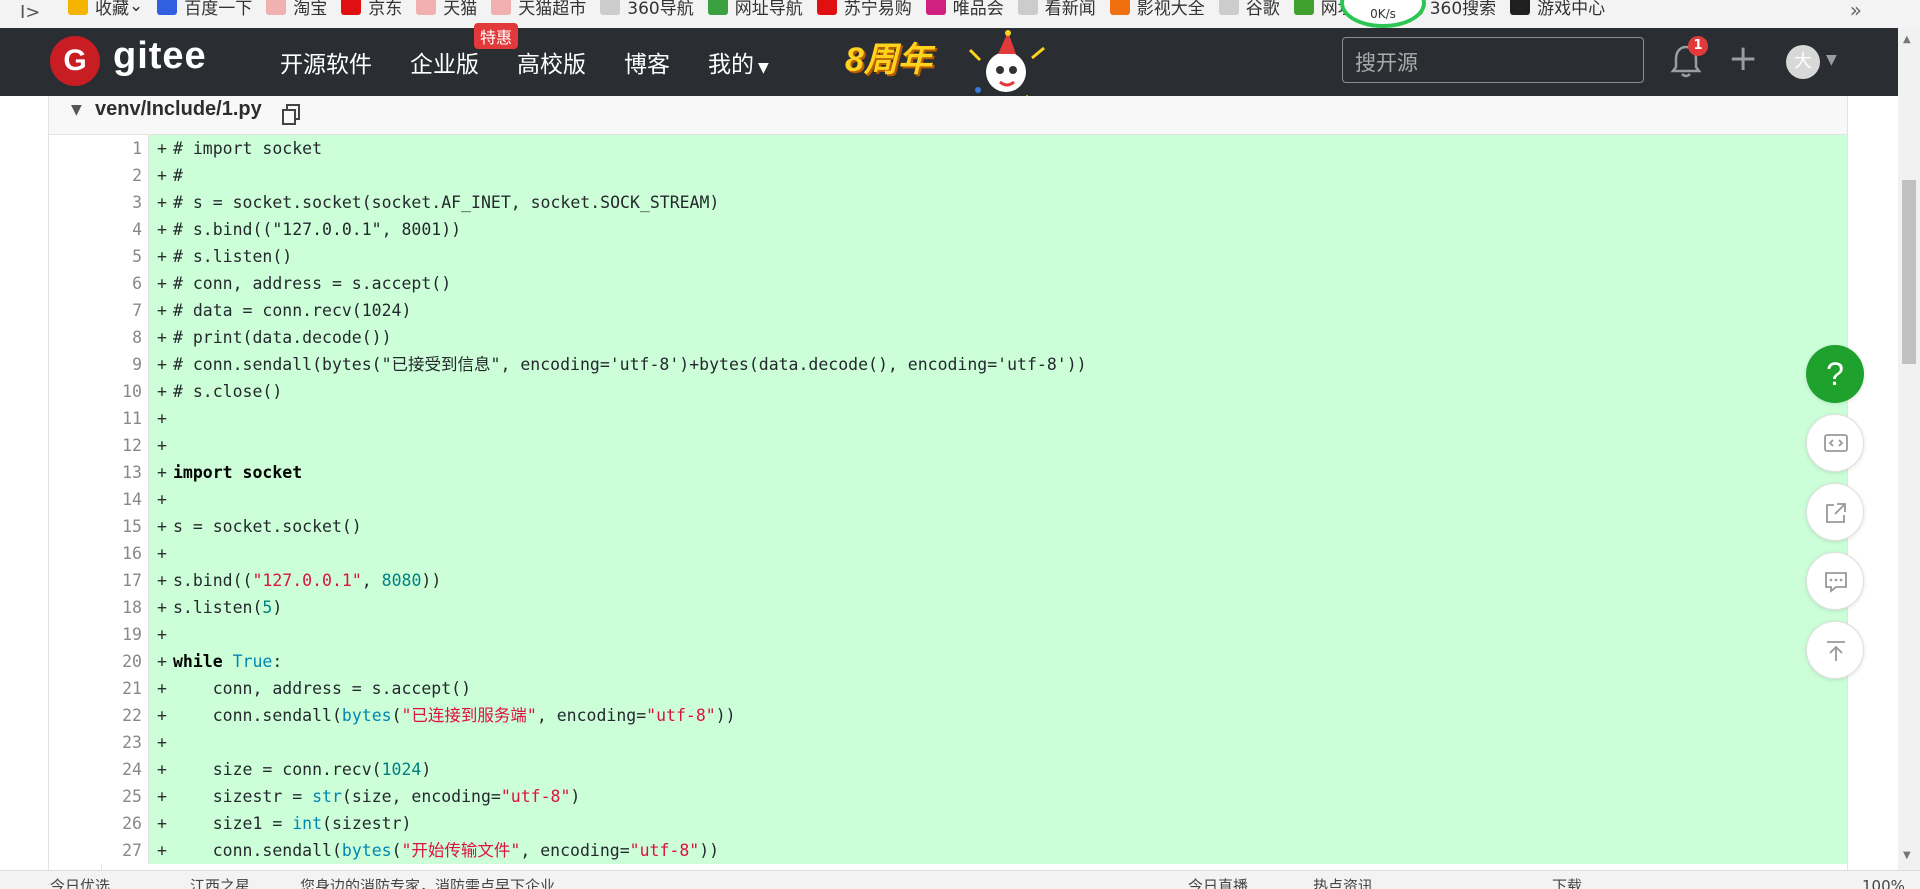 The image size is (1920, 889). I want to click on nav-item: 企业版 特惠, so click(464, 51).